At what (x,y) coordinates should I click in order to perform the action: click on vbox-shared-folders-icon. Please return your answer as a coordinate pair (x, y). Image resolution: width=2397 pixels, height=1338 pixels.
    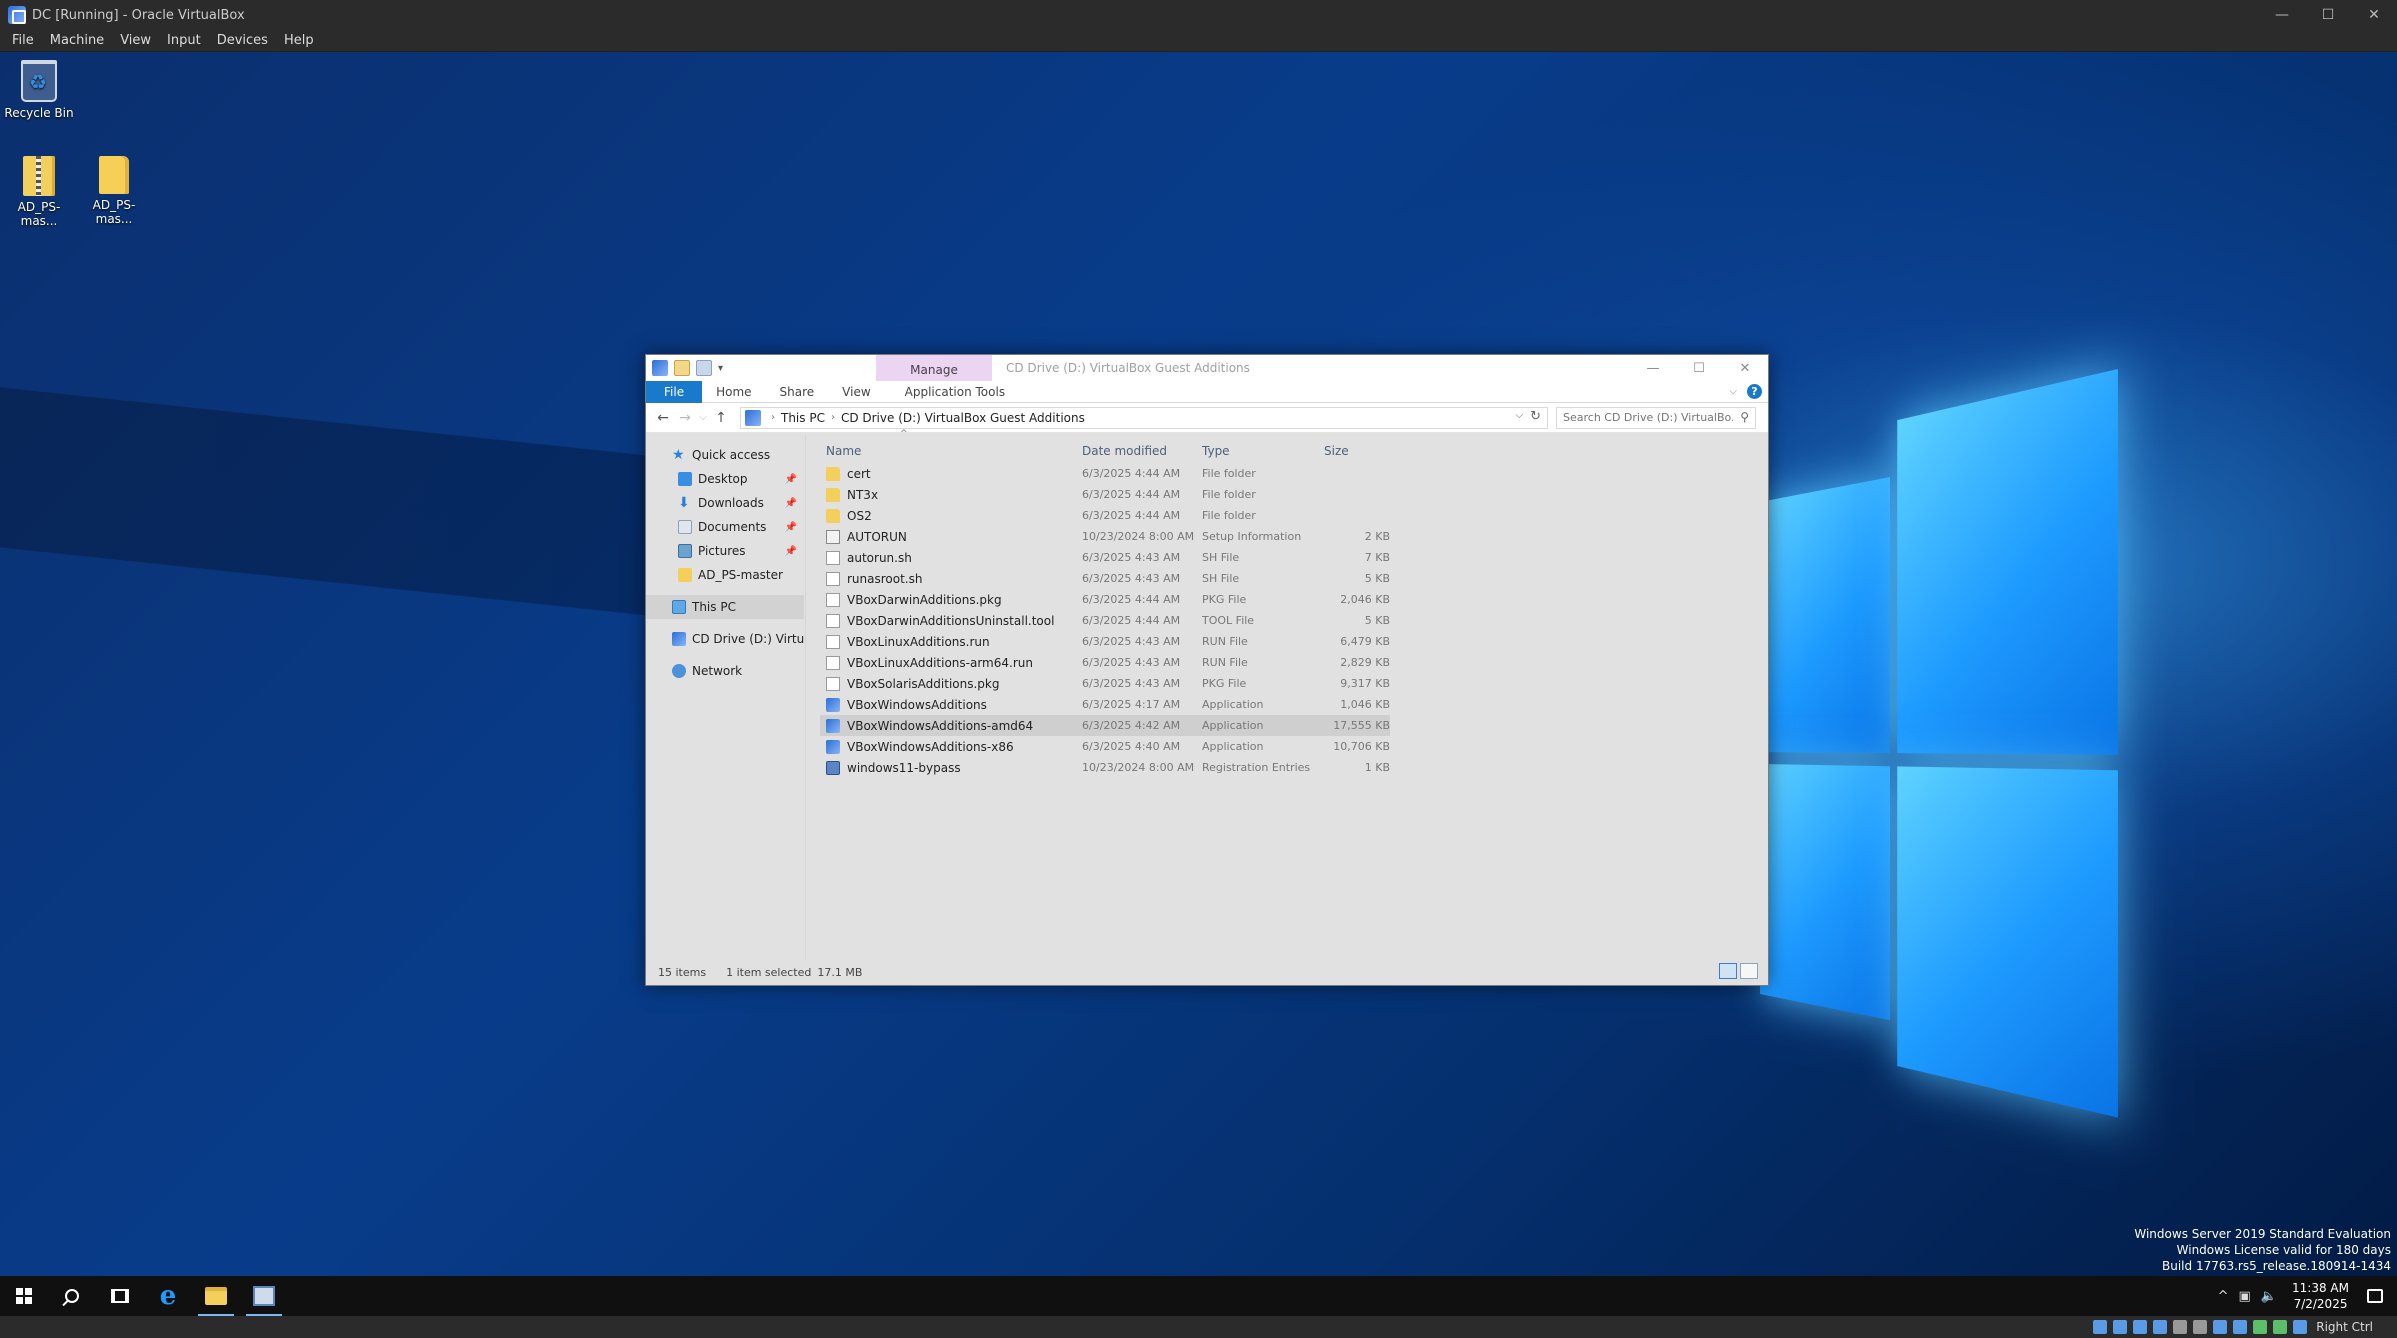
    Looking at the image, I should click on (2200, 1327).